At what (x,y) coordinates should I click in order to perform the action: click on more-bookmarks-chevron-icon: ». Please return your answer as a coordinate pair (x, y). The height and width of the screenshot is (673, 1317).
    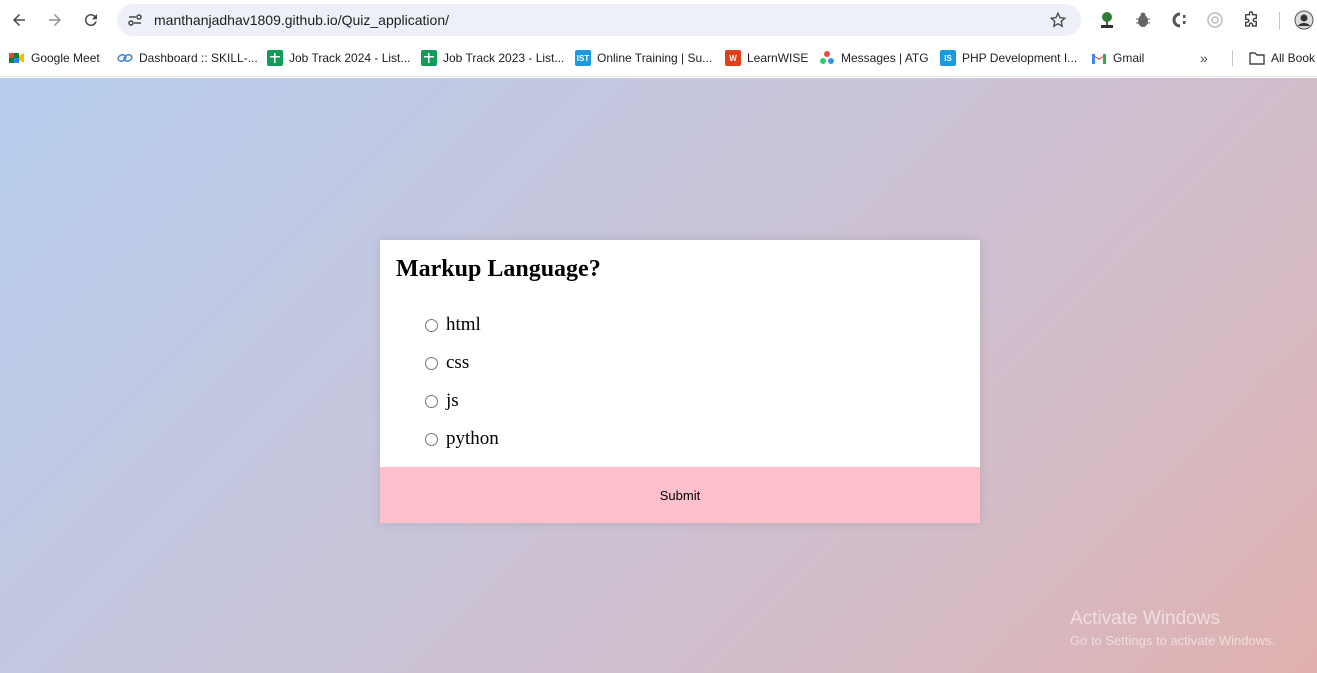
    Looking at the image, I should click on (1204, 58).